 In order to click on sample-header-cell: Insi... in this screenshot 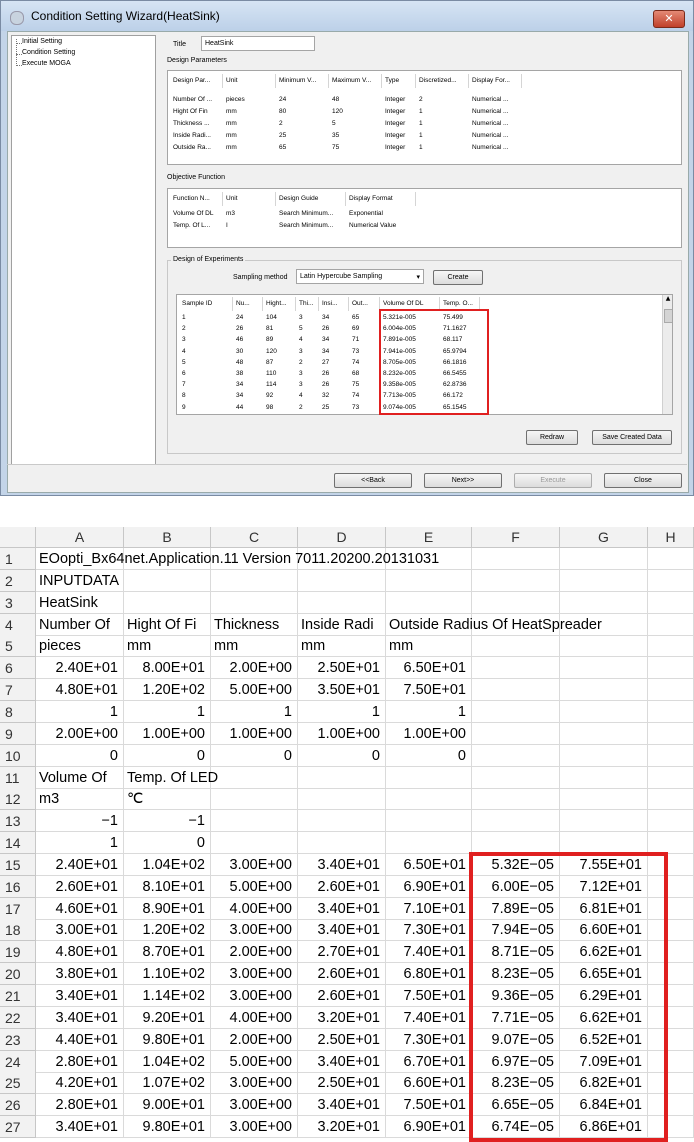, I will do `click(334, 304)`.